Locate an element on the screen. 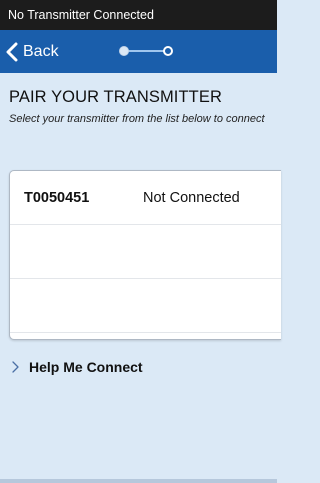  bottom-edge is located at coordinates (138, 481).